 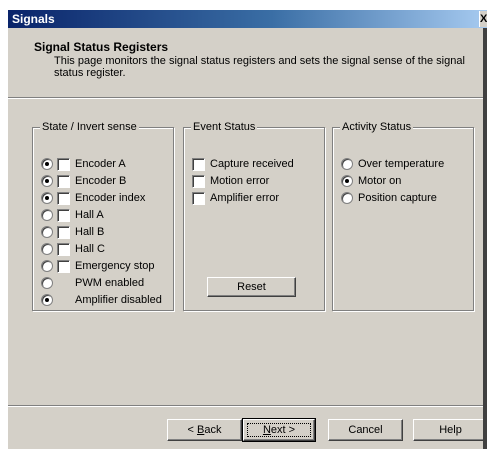 What do you see at coordinates (110, 198) in the screenshot?
I see `state-label: Encoder index` at bounding box center [110, 198].